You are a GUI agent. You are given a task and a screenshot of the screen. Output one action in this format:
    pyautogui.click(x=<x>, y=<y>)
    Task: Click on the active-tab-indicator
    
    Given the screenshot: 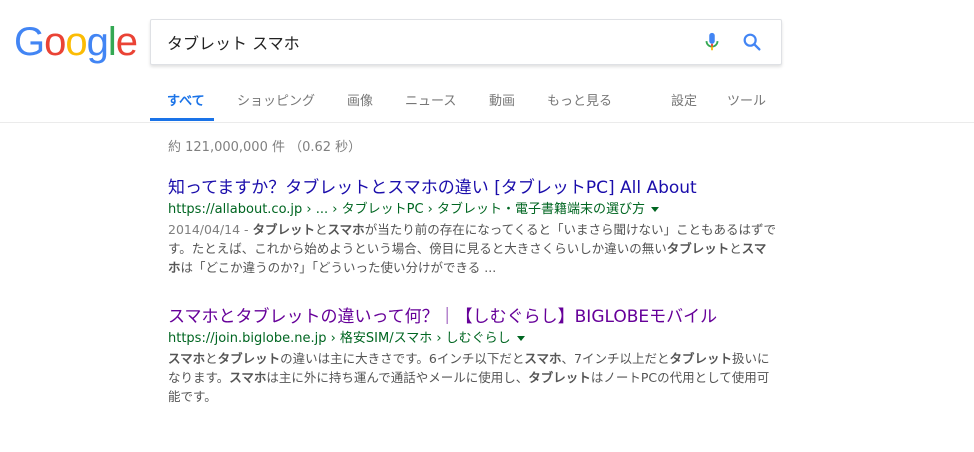 What is the action you would take?
    pyautogui.click(x=182, y=119)
    